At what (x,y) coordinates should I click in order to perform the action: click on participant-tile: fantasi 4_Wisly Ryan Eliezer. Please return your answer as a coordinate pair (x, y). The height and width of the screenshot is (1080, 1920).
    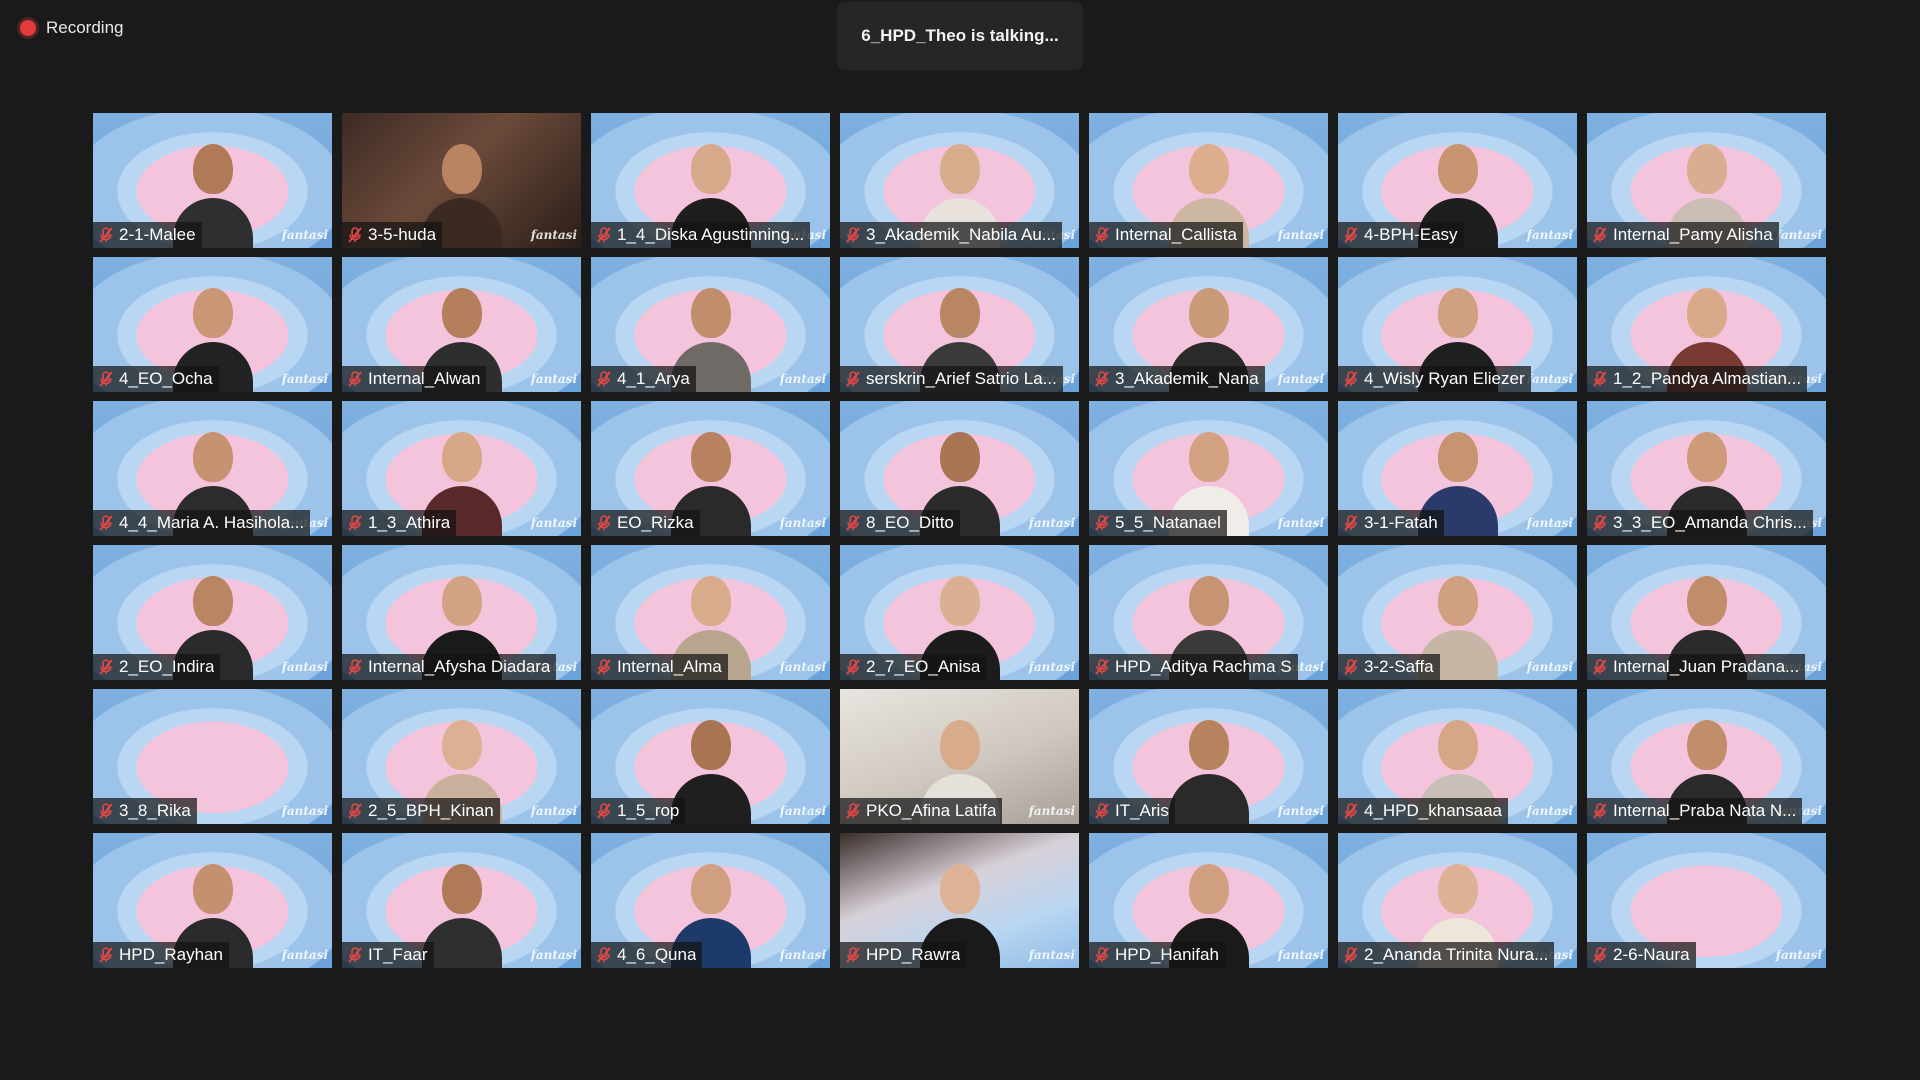
    Looking at the image, I should click on (1457, 324).